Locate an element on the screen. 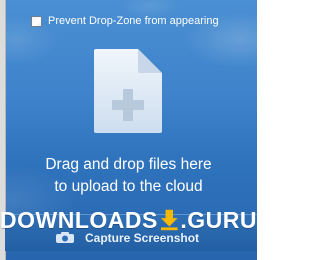 The height and width of the screenshot is (260, 320). capture-bar: Capture Screenshot is located at coordinates (131, 232).